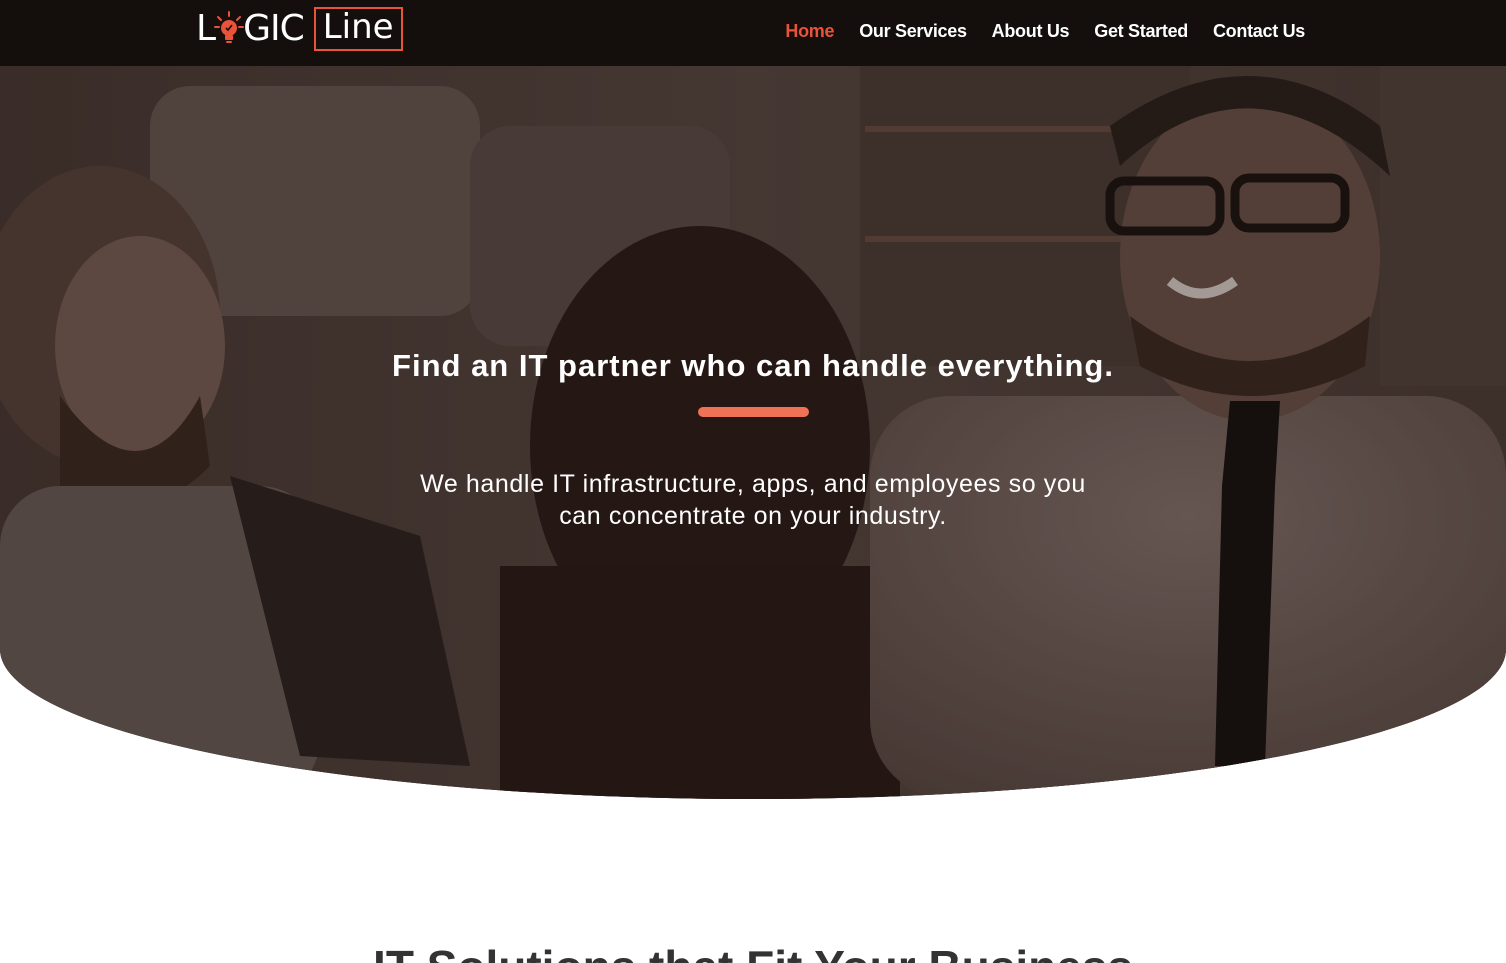  What do you see at coordinates (1259, 31) in the screenshot?
I see `nav-contact-us: Contact Us` at bounding box center [1259, 31].